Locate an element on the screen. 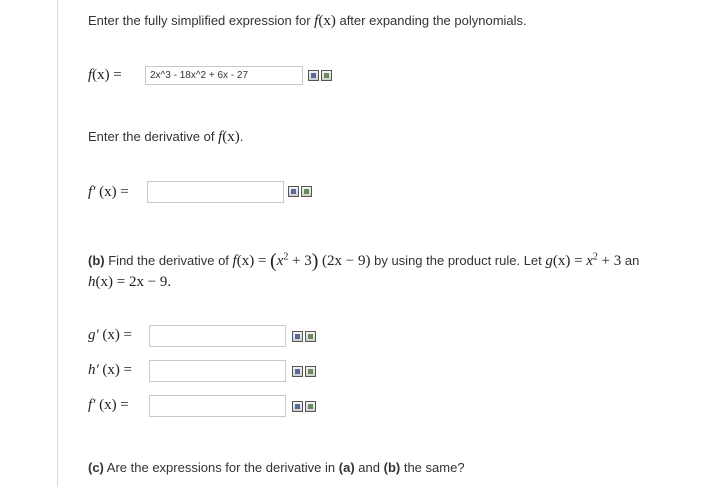 This screenshot has width=708, height=487. f-expression-input is located at coordinates (224, 75).